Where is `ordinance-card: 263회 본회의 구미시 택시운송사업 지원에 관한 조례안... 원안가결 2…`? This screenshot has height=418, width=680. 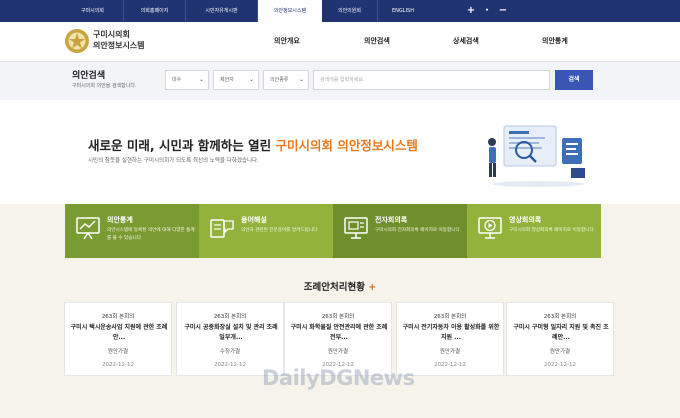
ordinance-card: 263회 본회의 구미시 택시운송사업 지원에 관한 조례안... 원안가결 2… is located at coordinates (118, 339).